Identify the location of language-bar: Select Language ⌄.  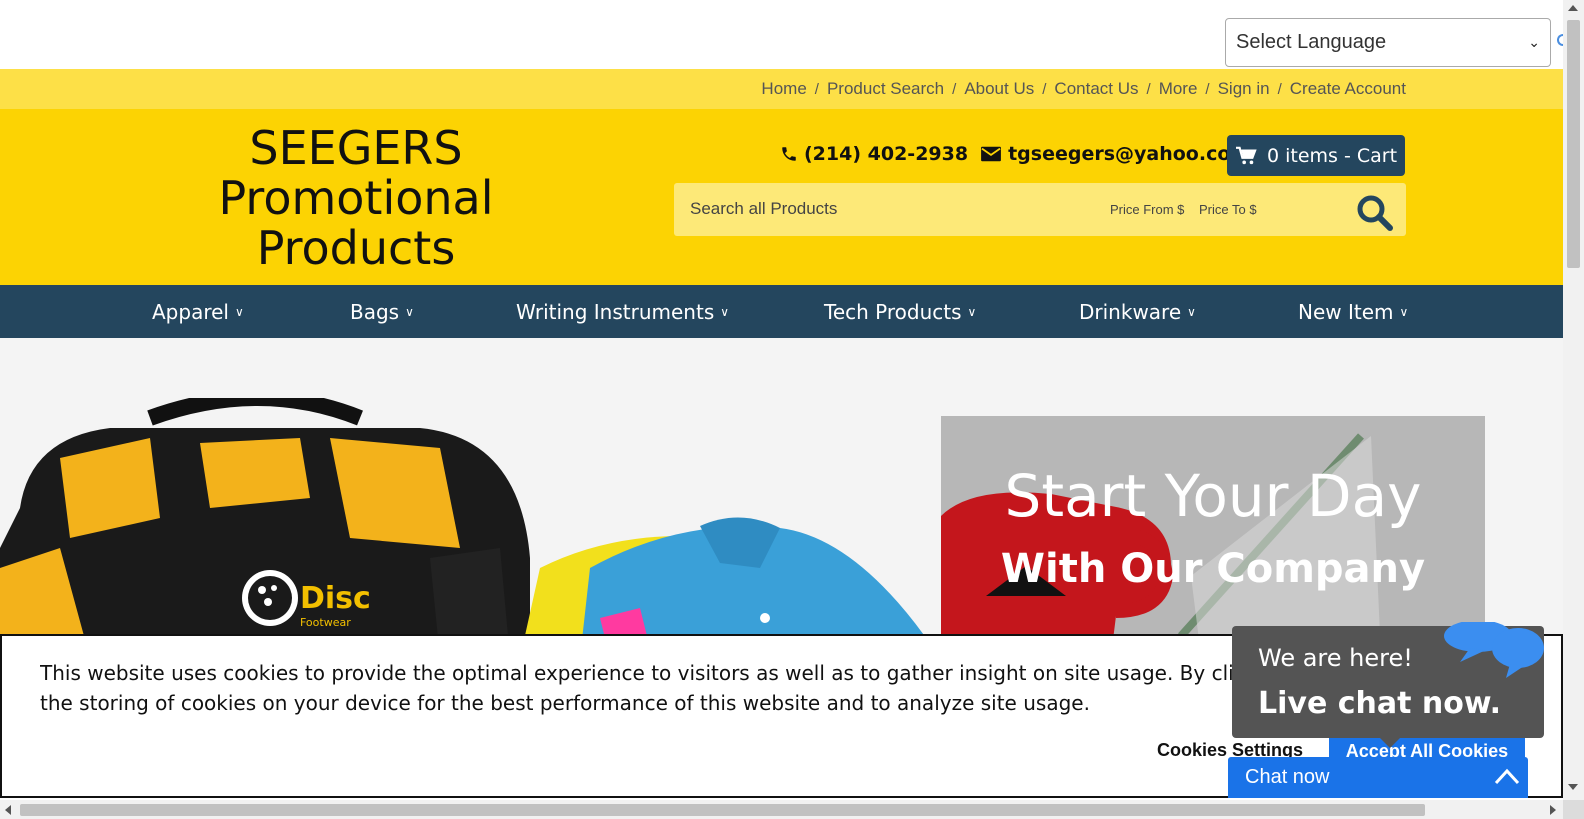
(781, 34).